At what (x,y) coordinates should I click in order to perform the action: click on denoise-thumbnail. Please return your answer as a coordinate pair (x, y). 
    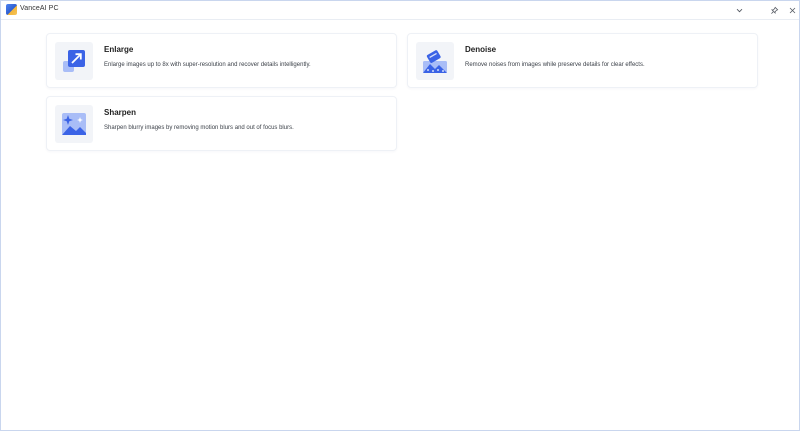
    Looking at the image, I should click on (435, 61).